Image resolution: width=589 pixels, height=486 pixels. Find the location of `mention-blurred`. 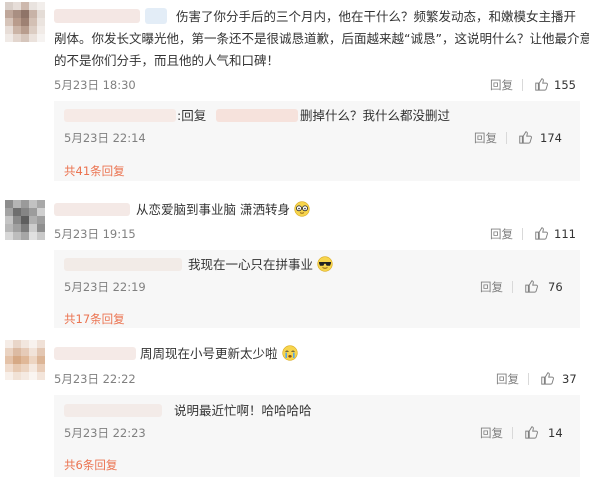

mention-blurred is located at coordinates (257, 115).